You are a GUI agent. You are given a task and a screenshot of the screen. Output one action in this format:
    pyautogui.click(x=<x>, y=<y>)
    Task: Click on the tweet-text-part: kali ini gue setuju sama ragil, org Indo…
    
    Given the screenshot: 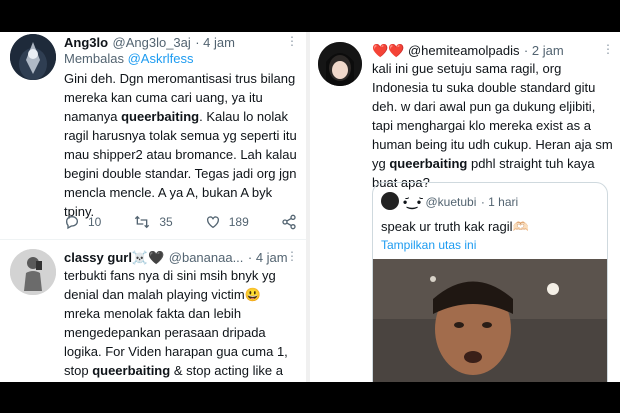 What is the action you would take?
    pyautogui.click(x=492, y=116)
    